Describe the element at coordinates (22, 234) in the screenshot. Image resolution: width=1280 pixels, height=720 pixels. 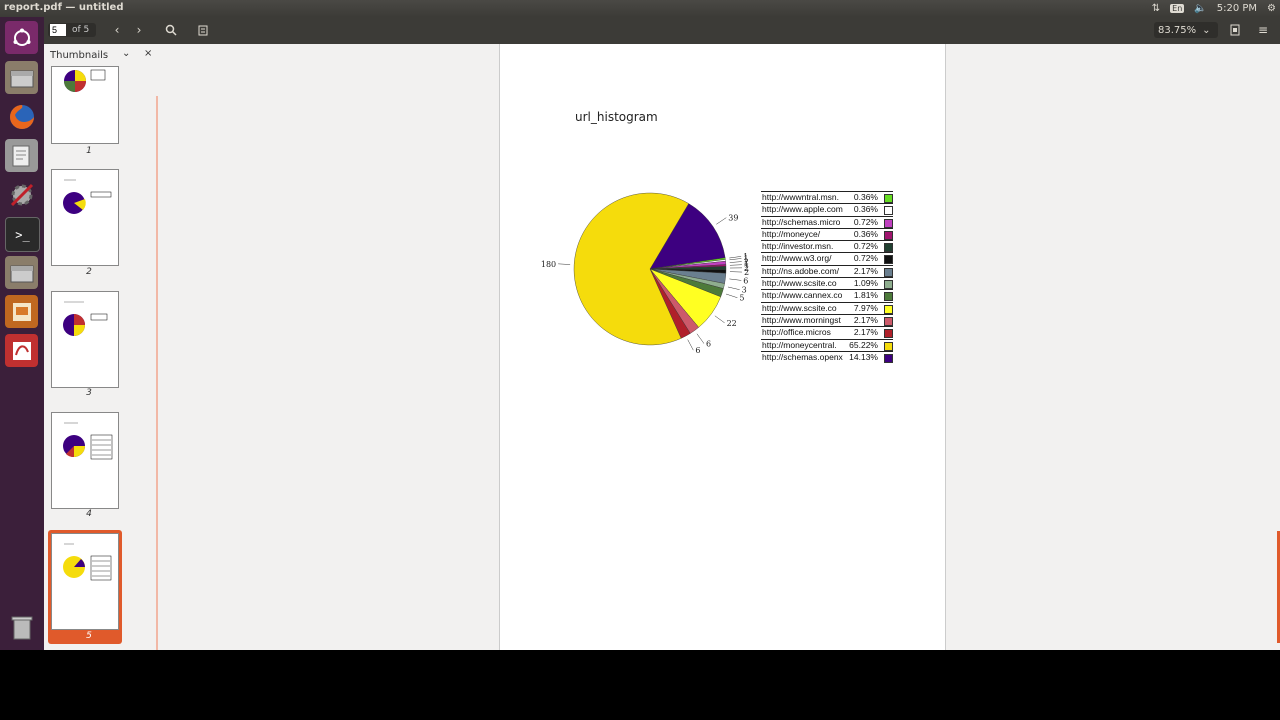
I see `terminal-icon: >_` at that location.